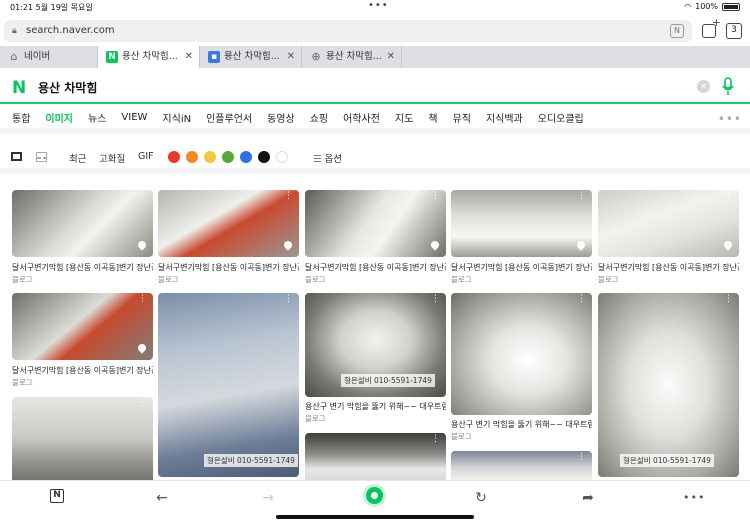  Describe the element at coordinates (19, 88) in the screenshot. I see `naver-logo: N` at that location.